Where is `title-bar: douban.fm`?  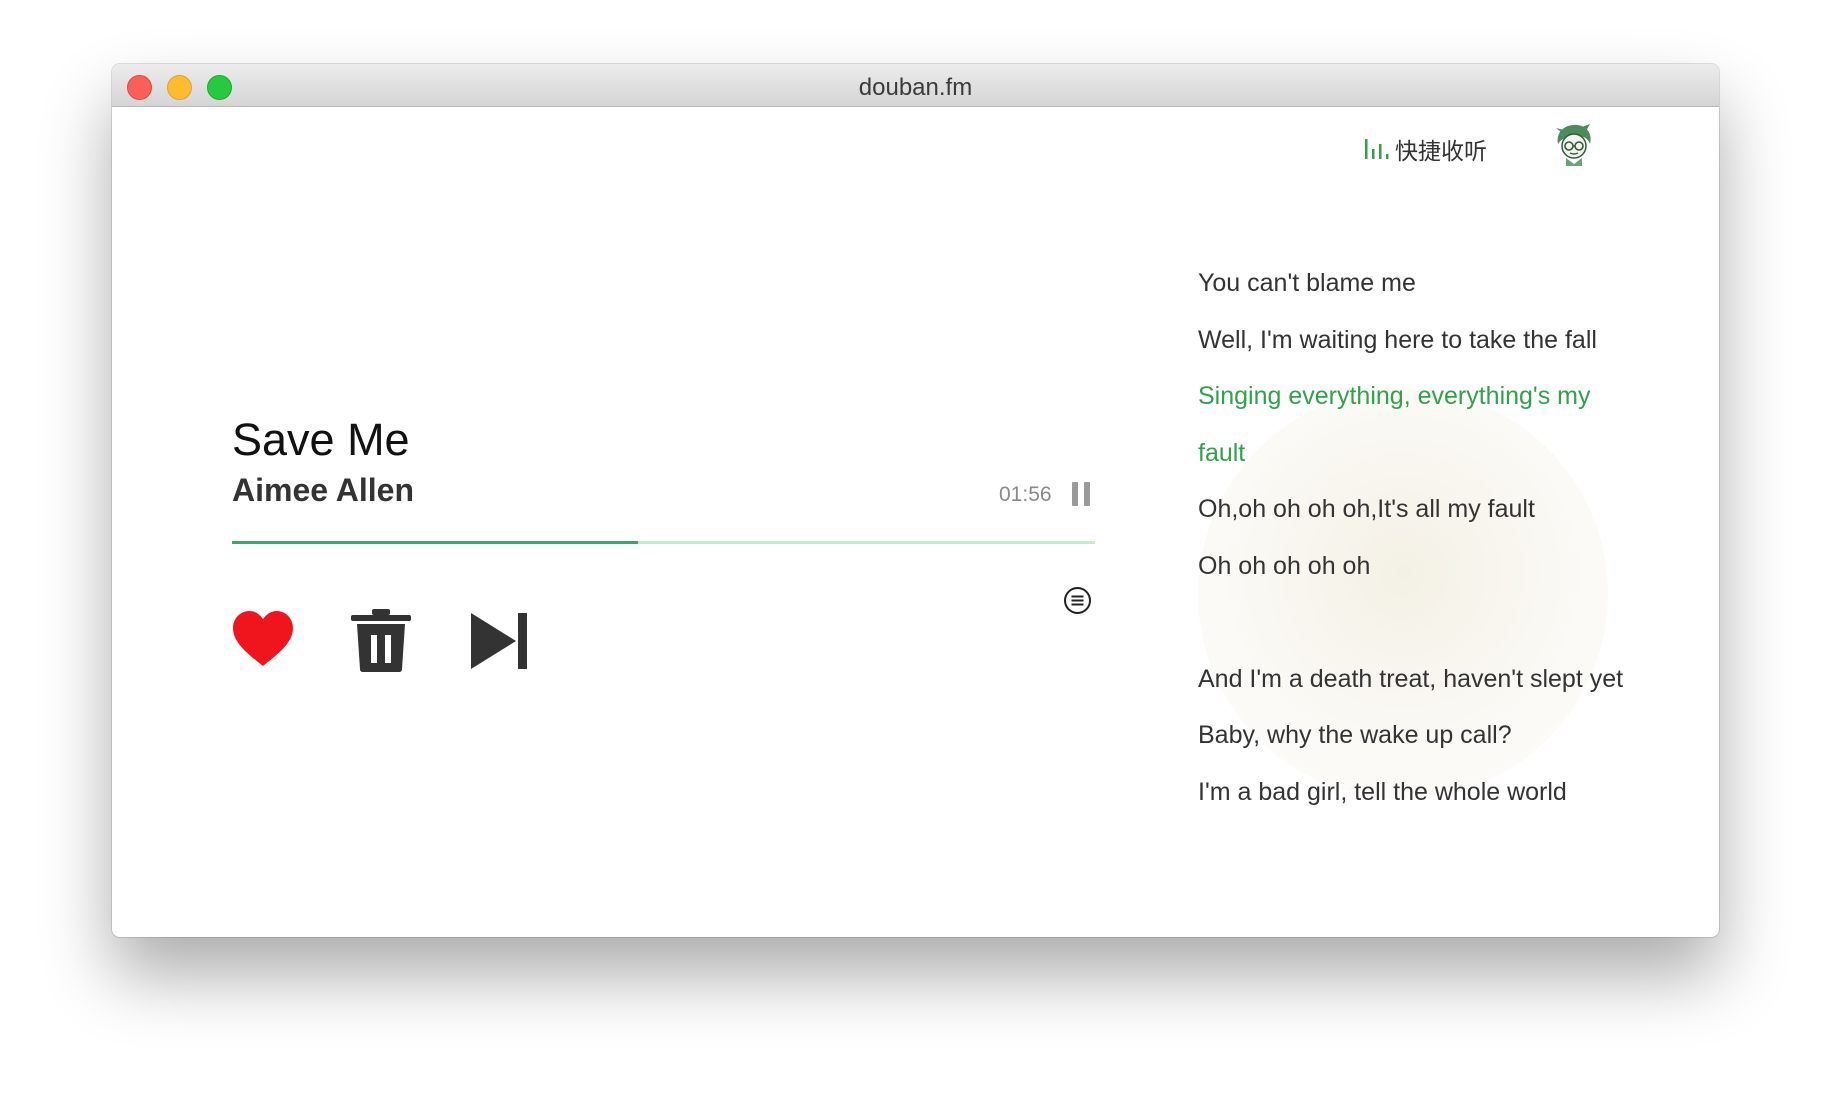 title-bar: douban.fm is located at coordinates (915, 85).